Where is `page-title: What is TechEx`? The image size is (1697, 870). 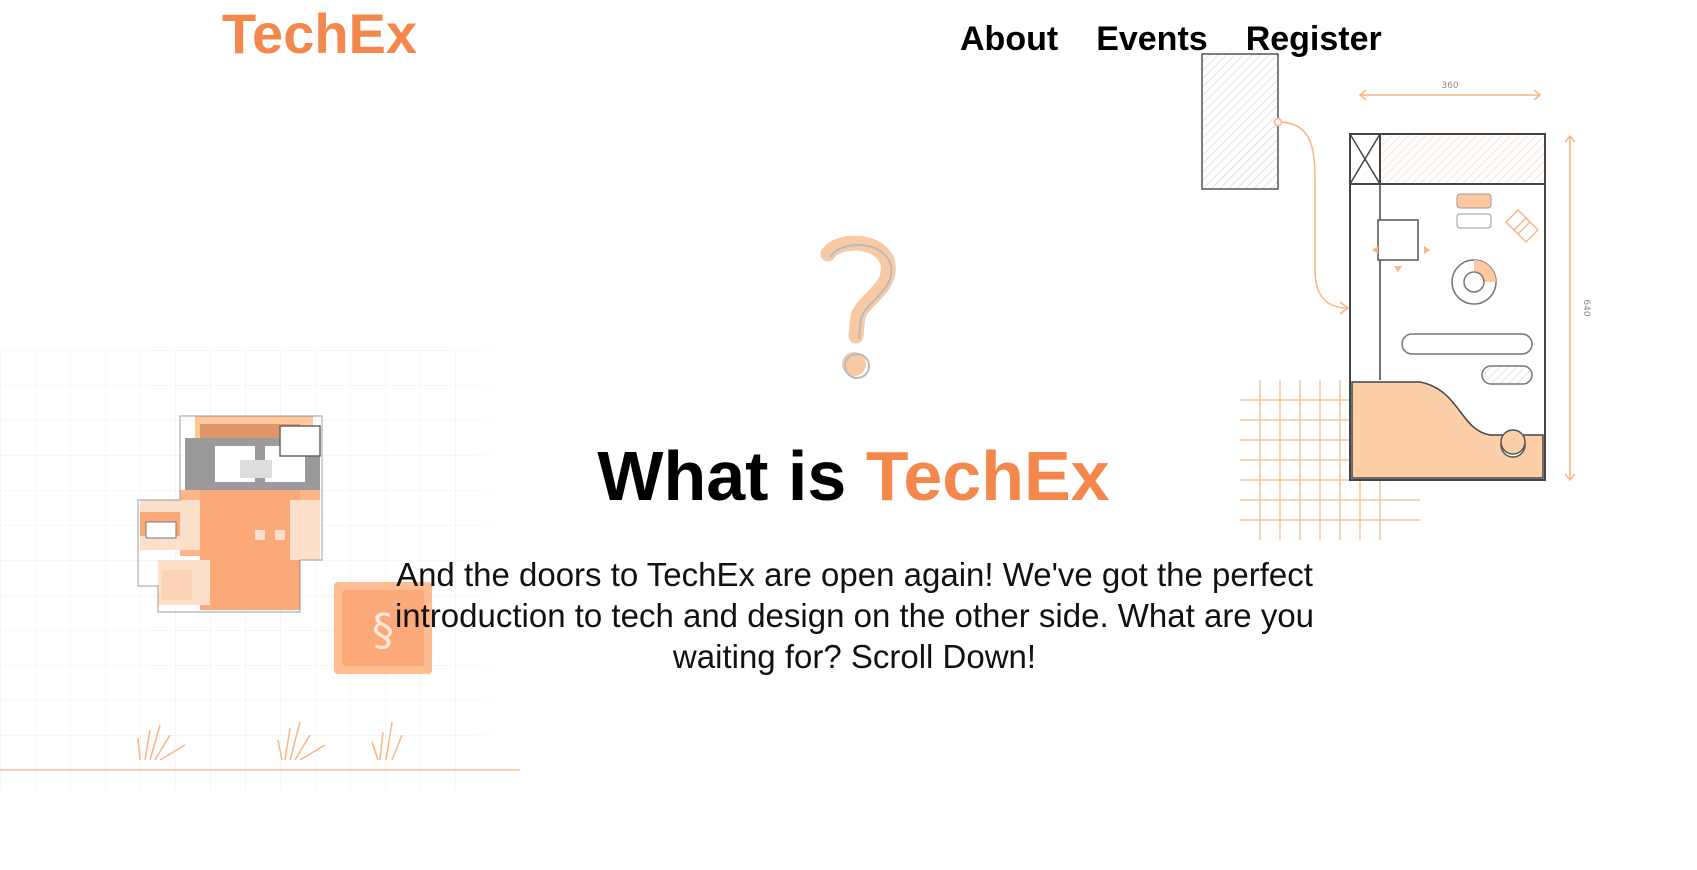
page-title: What is TechEx is located at coordinates (849, 476).